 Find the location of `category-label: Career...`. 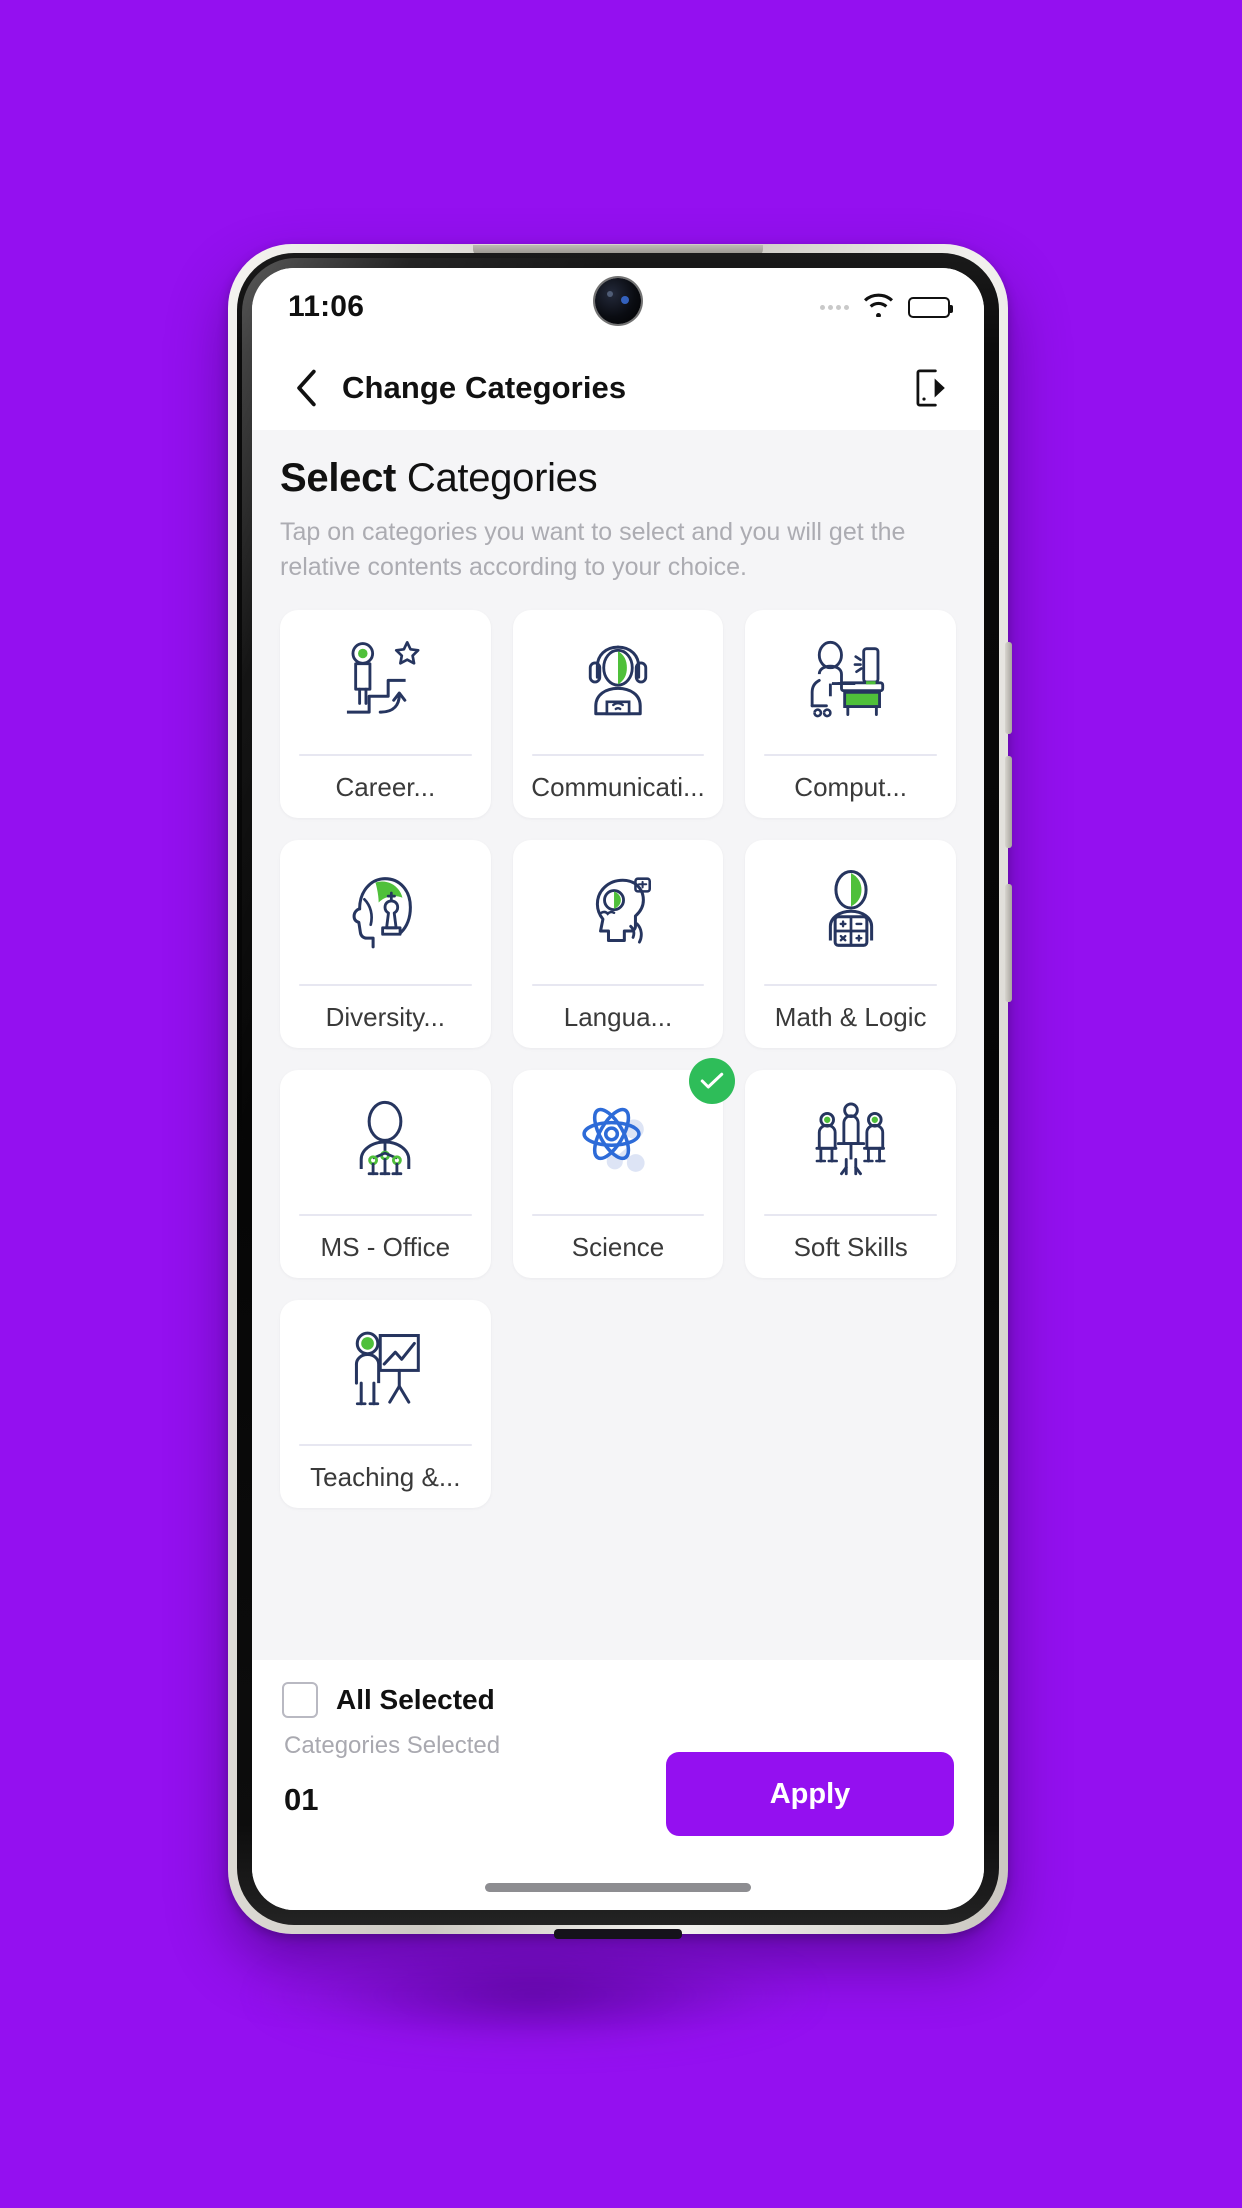

category-label: Career... is located at coordinates (385, 786).